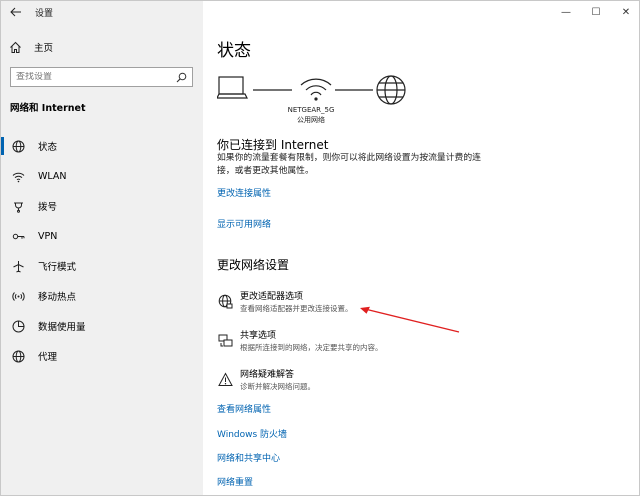 The image size is (640, 496). I want to click on maximize-button: ☐, so click(596, 12).